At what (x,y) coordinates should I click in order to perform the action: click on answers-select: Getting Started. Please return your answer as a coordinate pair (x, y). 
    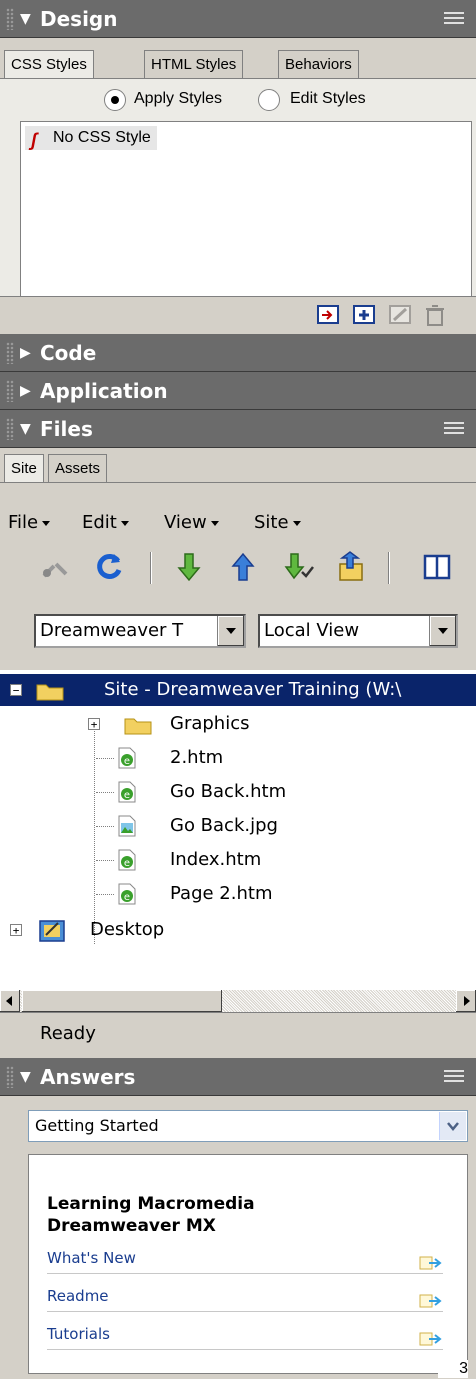
    Looking at the image, I should click on (248, 1126).